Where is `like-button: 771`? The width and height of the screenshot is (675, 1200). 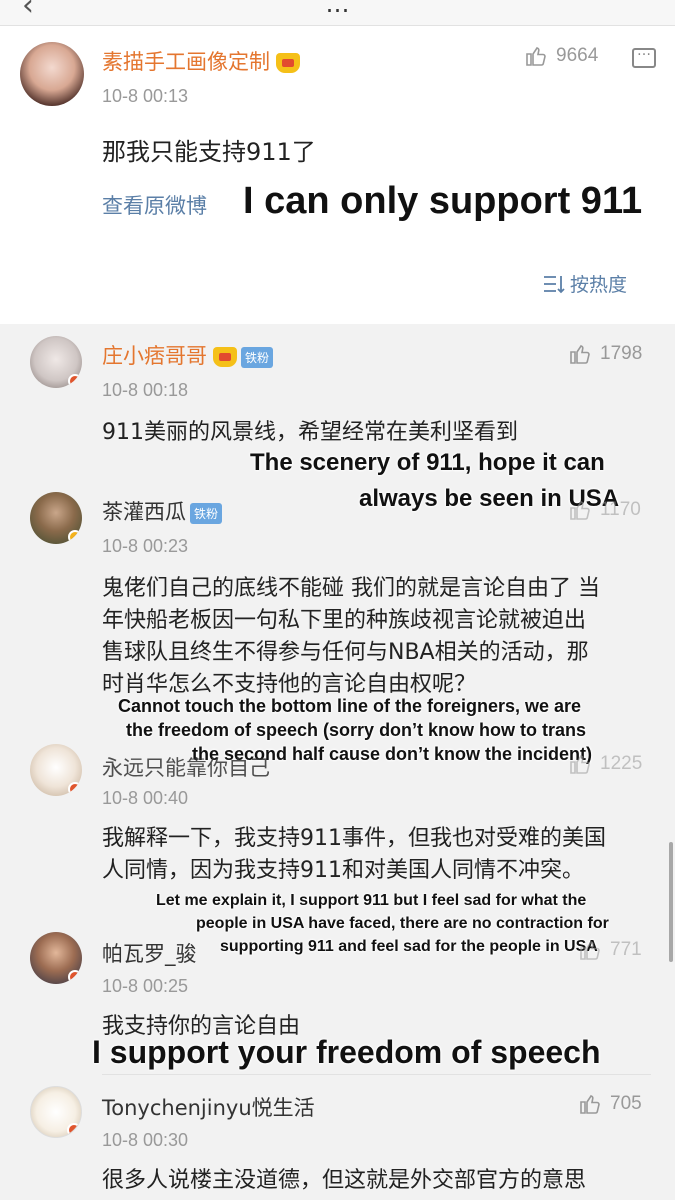 like-button: 771 is located at coordinates (610, 950).